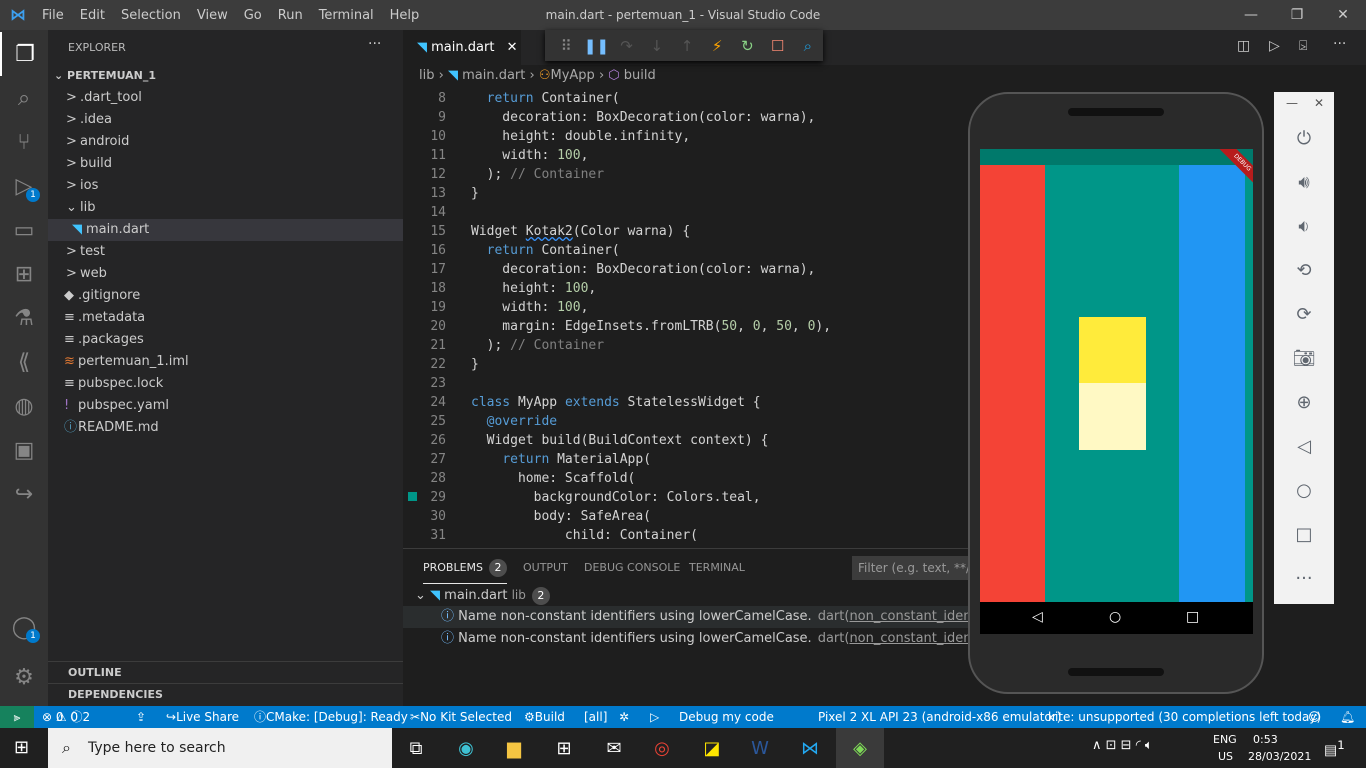  What do you see at coordinates (462, 47) in the screenshot?
I see `tab-main-dart: ◥ main.dart ✕` at bounding box center [462, 47].